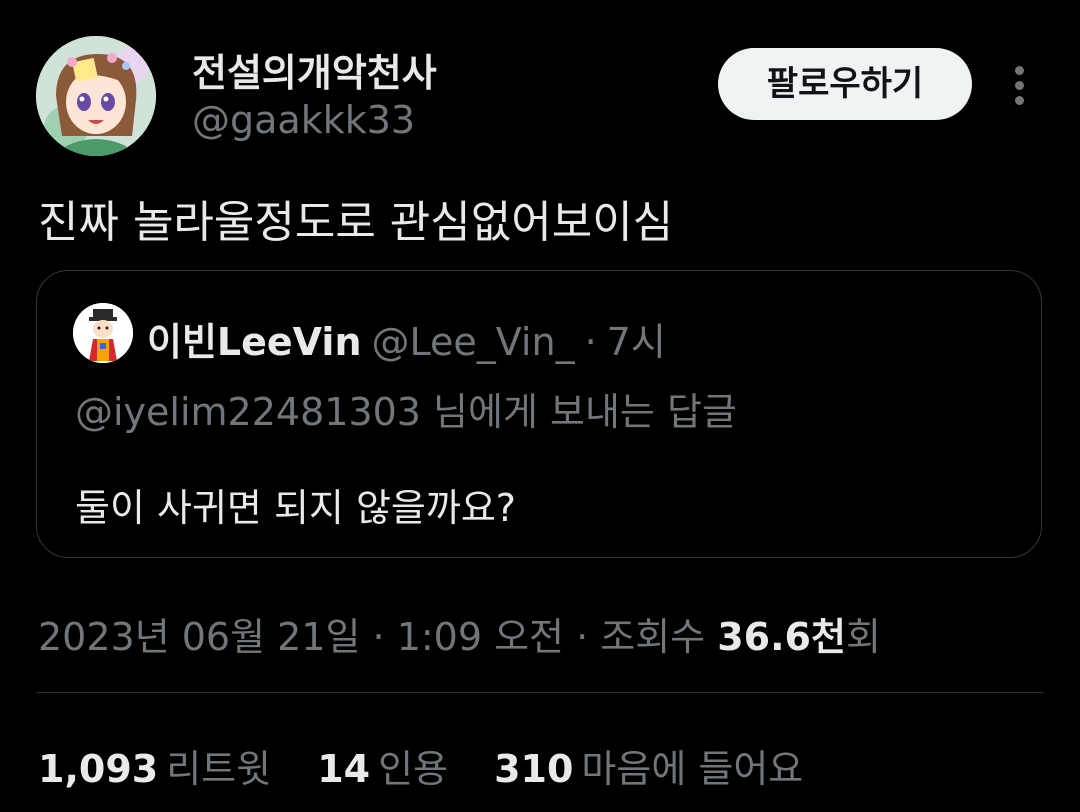 The image size is (1080, 812). Describe the element at coordinates (254, 342) in the screenshot. I see `quoted-display-name: 이빈LeeVin` at that location.